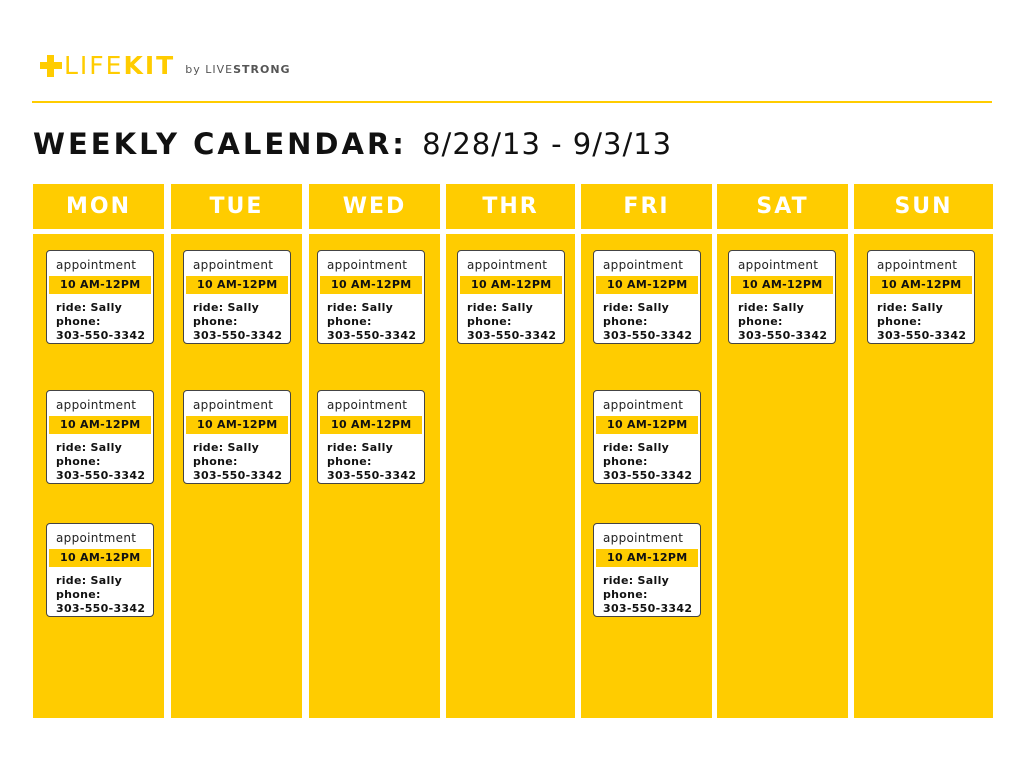  I want to click on day-header-tue: TUE, so click(236, 206).